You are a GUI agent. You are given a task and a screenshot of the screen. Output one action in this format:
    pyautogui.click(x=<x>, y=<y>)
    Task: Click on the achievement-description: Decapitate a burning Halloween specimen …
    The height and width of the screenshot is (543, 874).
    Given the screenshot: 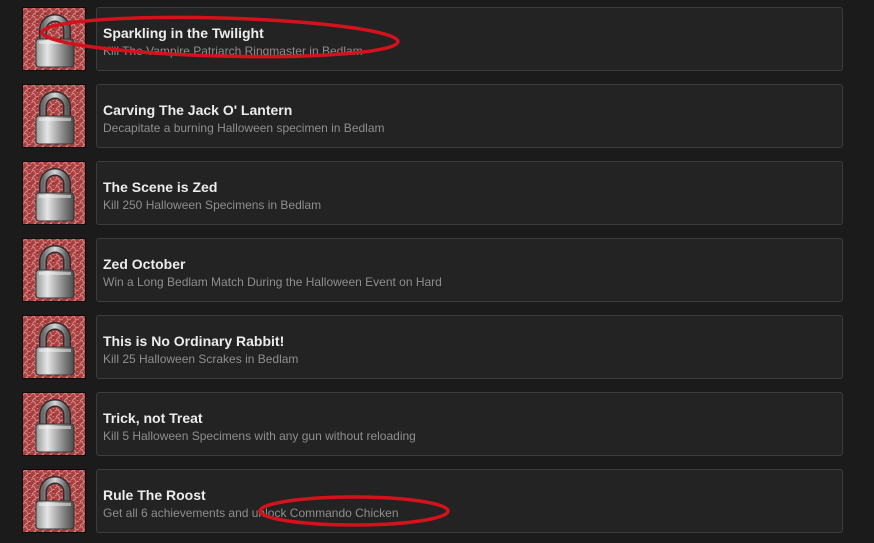 What is the action you would take?
    pyautogui.click(x=244, y=128)
    